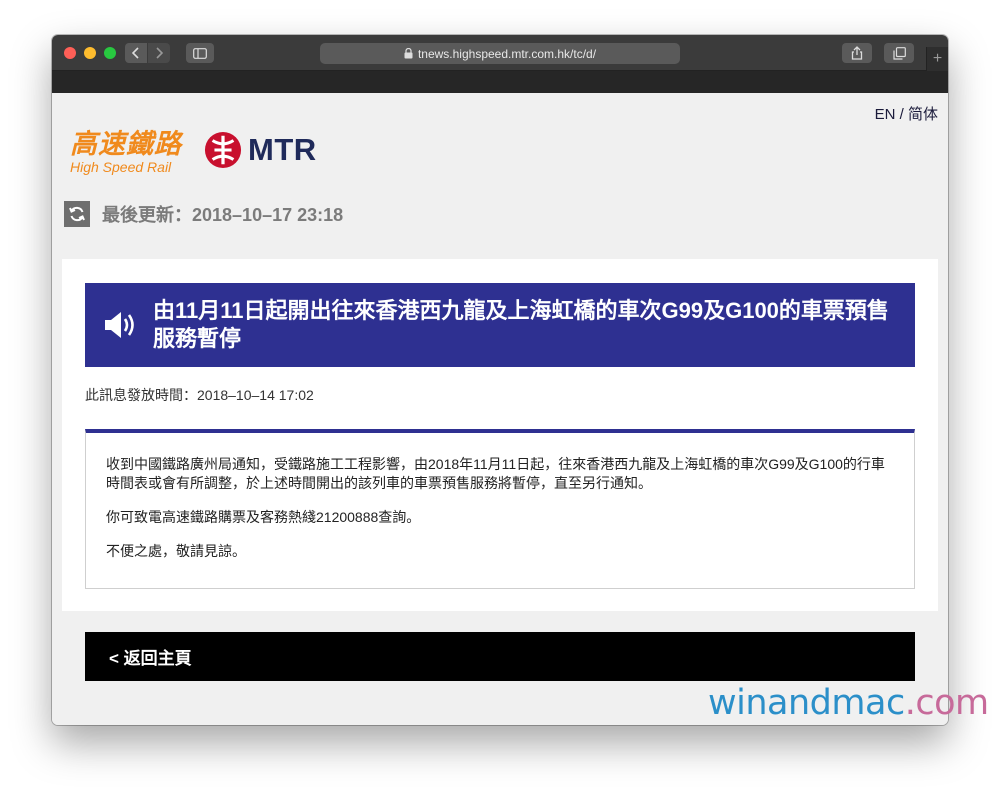 The image size is (1000, 794). I want to click on watermark-part: win, so click(738, 703).